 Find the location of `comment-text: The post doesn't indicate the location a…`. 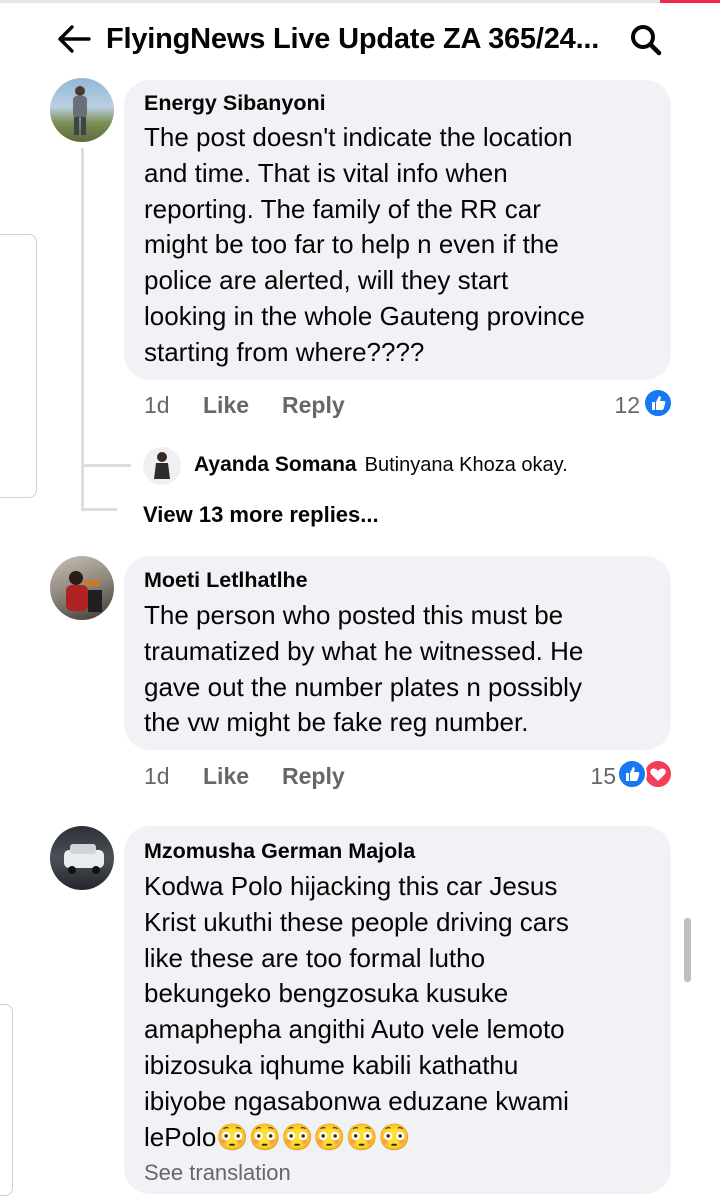

comment-text: The post doesn't indicate the location a… is located at coordinates (364, 244).